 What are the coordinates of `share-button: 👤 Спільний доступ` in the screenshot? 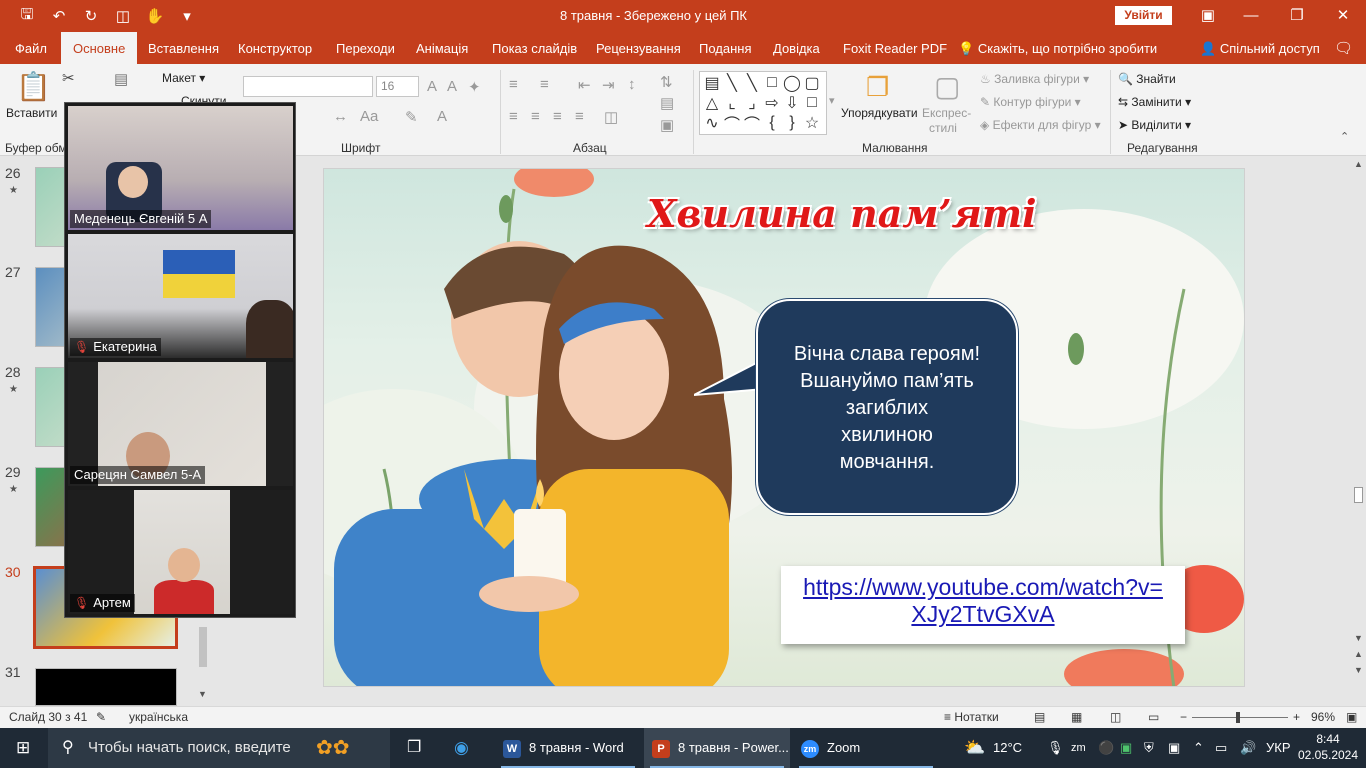 It's located at (1260, 48).